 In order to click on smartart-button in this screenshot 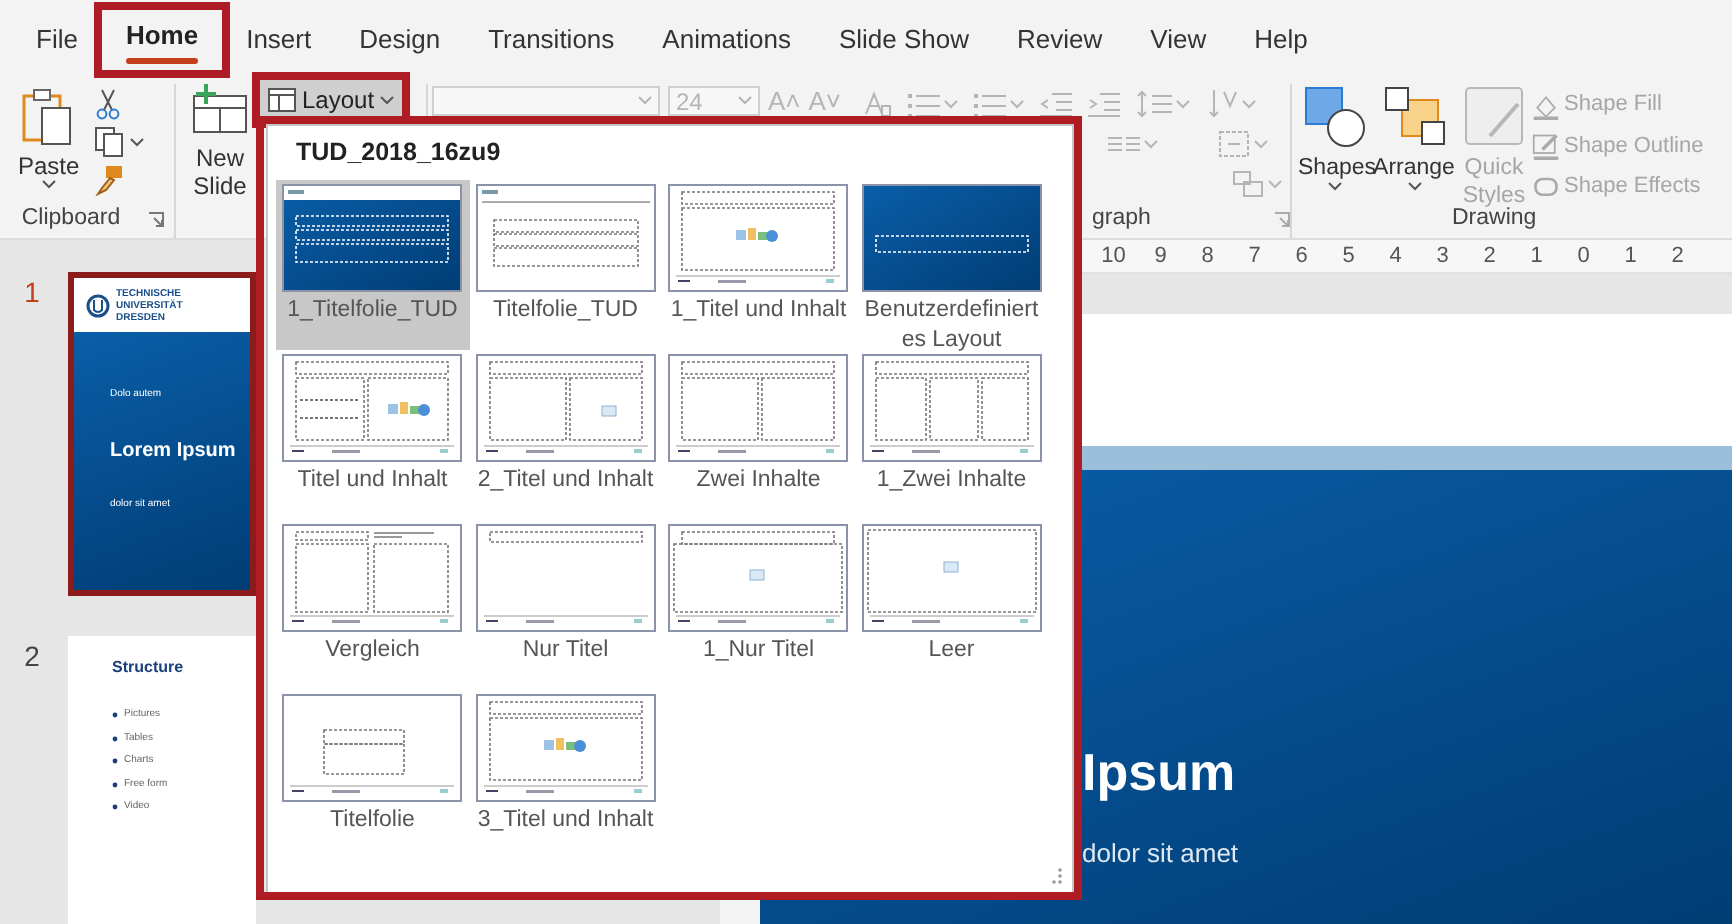, I will do `click(1257, 184)`.